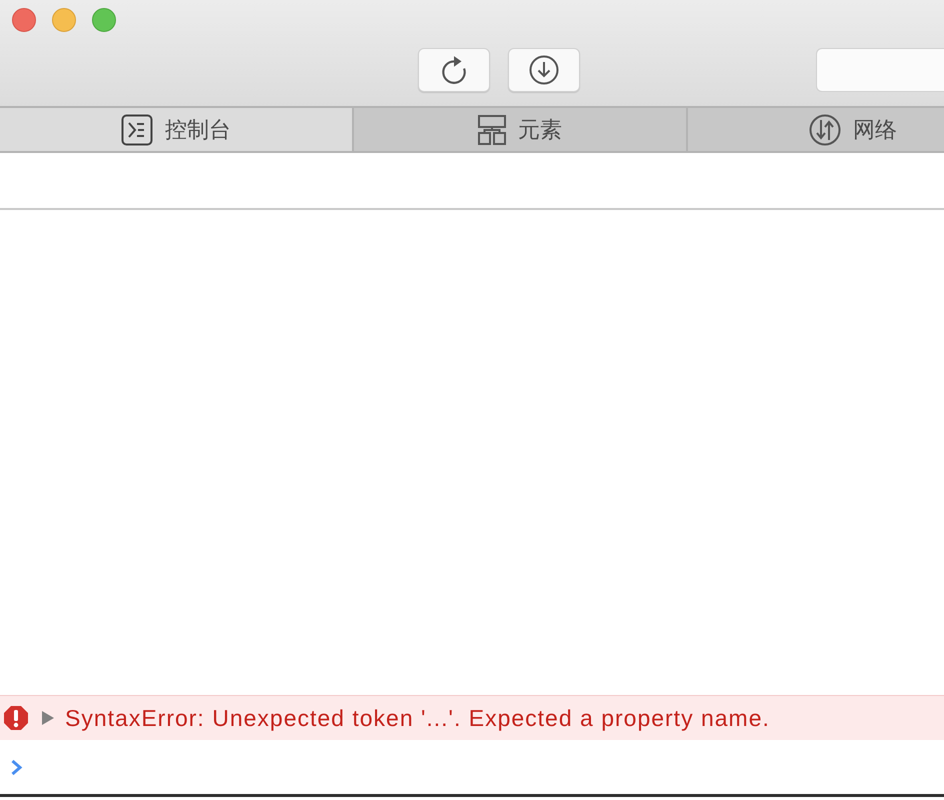 The width and height of the screenshot is (944, 800). What do you see at coordinates (16, 767) in the screenshot?
I see `prompt-chevron-icon` at bounding box center [16, 767].